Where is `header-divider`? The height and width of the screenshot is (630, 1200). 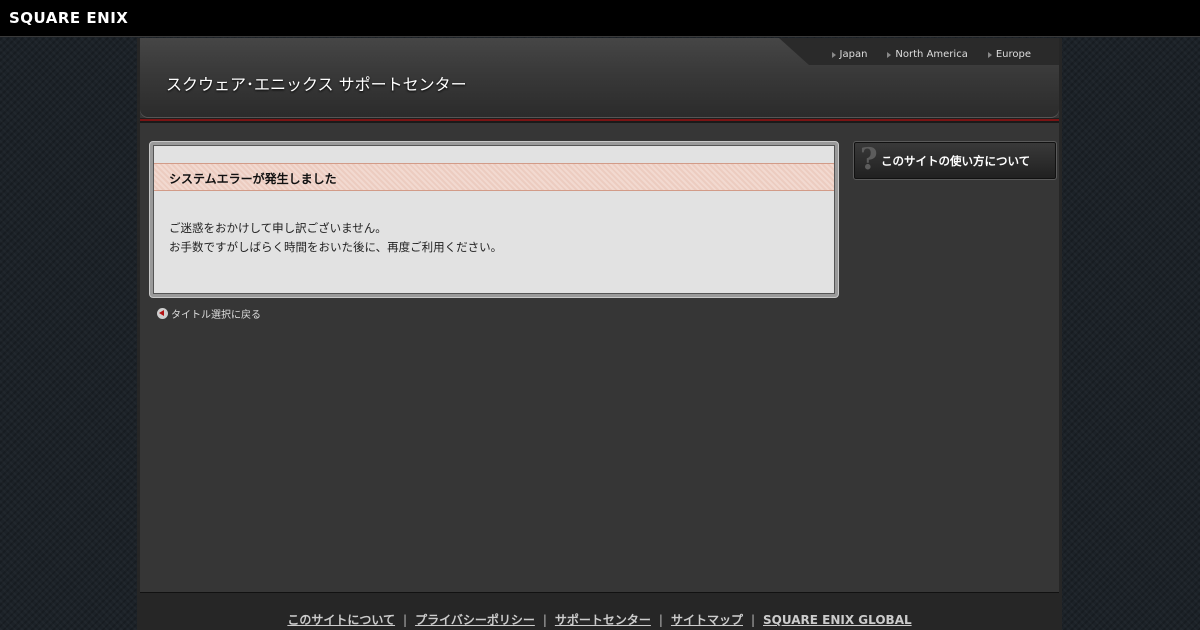 header-divider is located at coordinates (599, 120).